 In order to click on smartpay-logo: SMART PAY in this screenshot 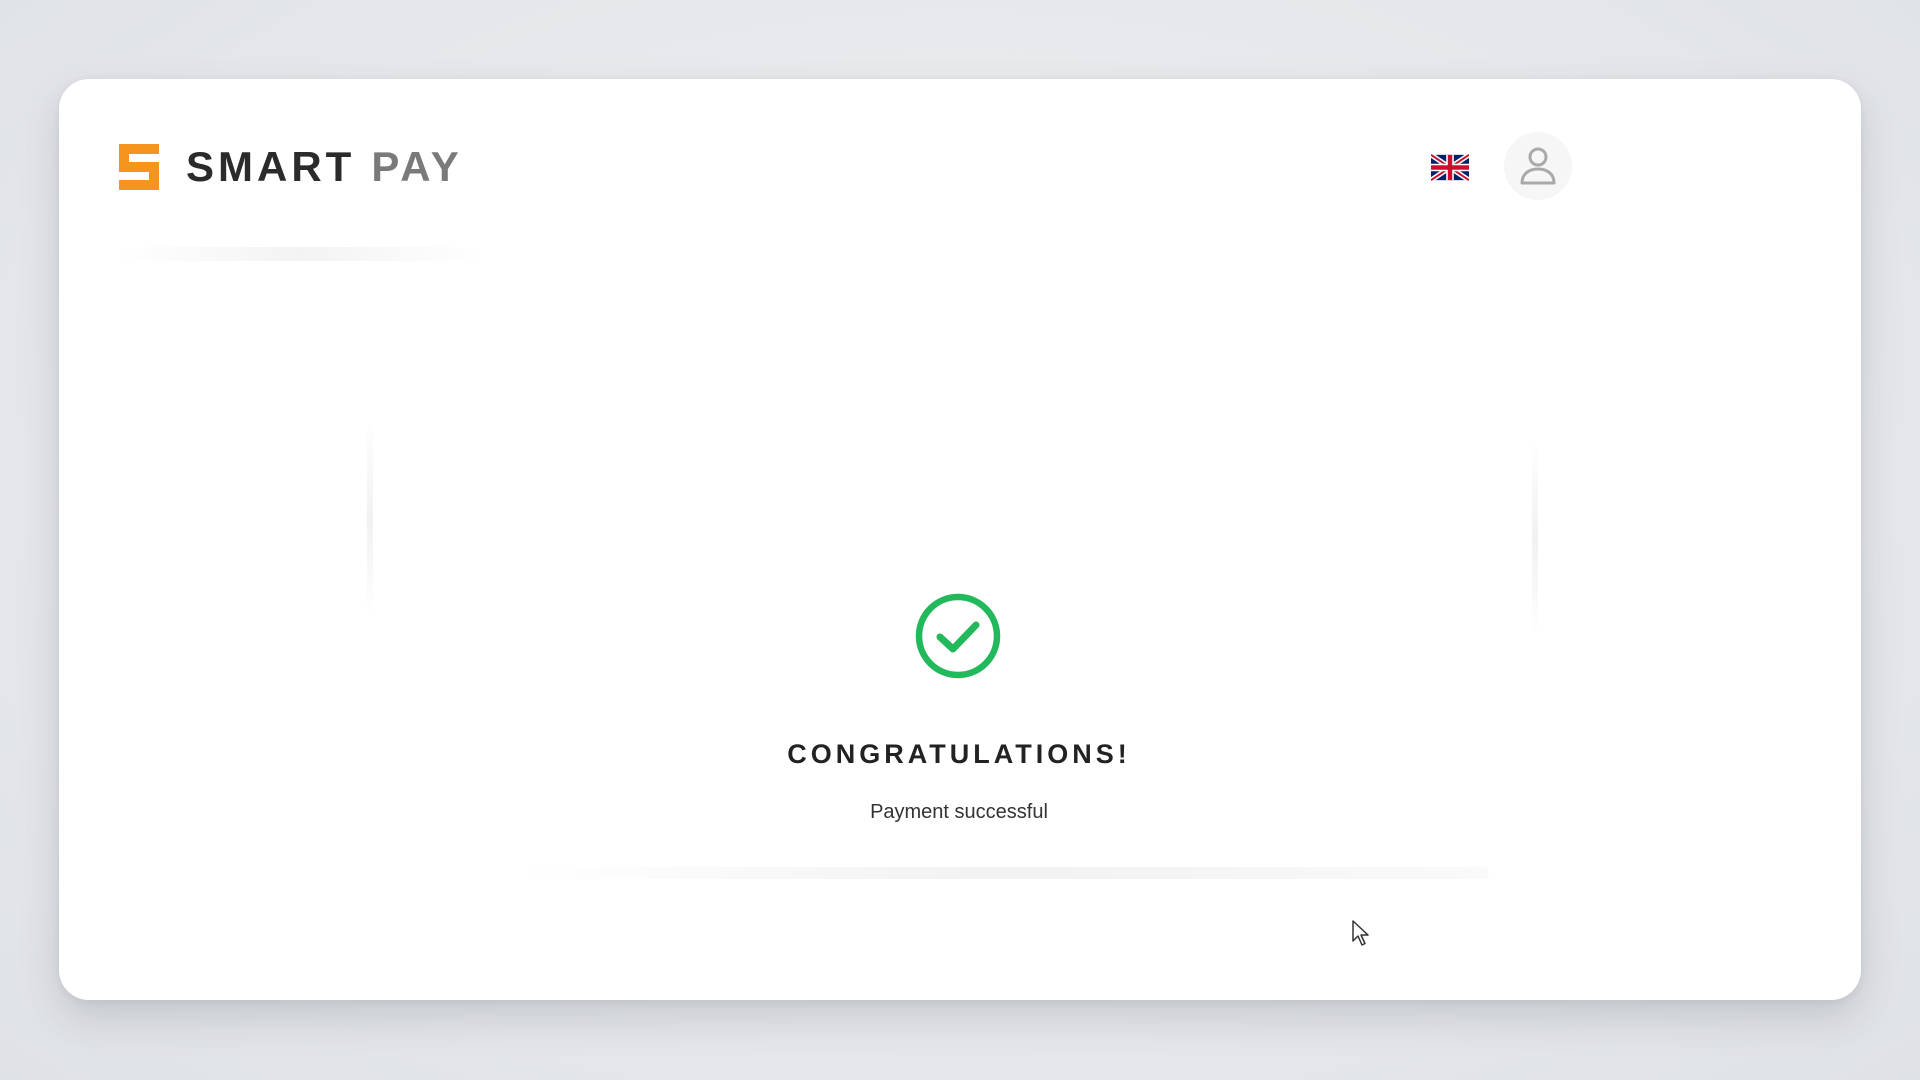, I will do `click(291, 167)`.